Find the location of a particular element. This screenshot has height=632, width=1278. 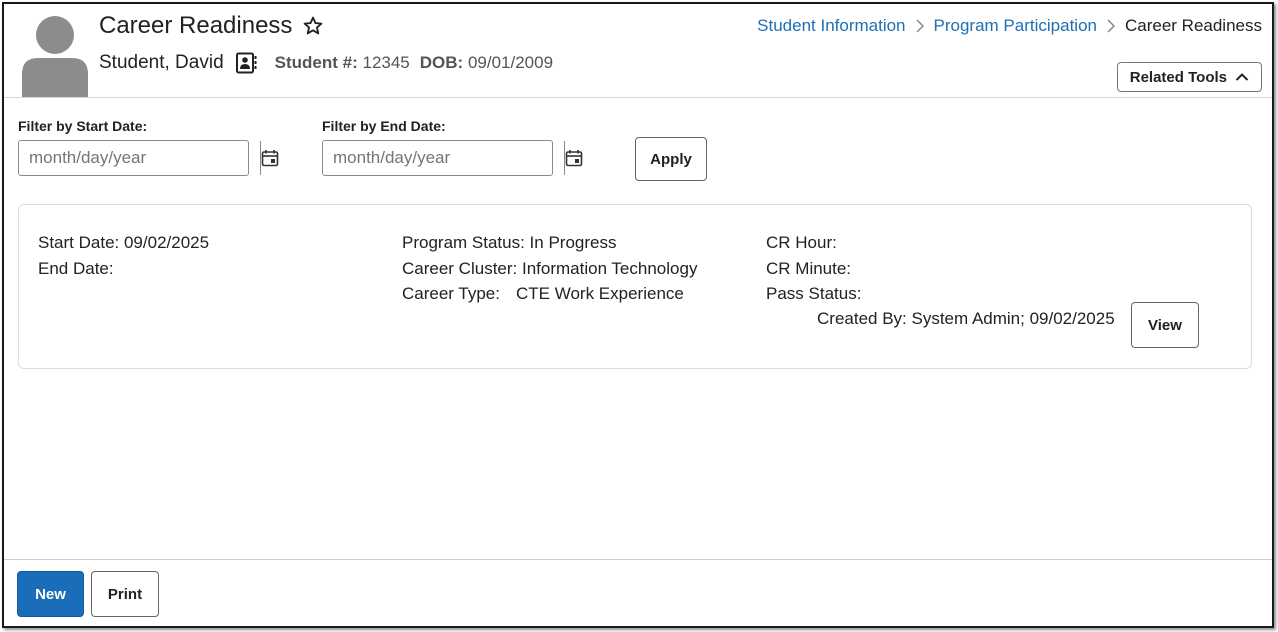

header-divider is located at coordinates (638, 97).